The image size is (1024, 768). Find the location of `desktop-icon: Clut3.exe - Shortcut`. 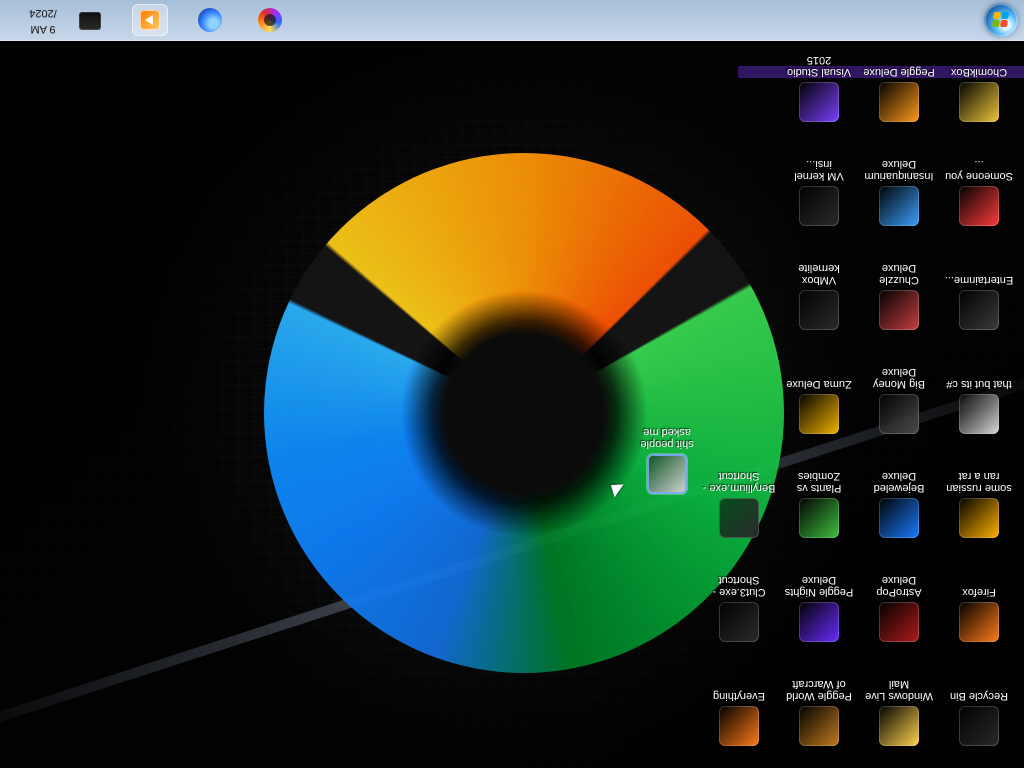

desktop-icon: Clut3.exe - Shortcut is located at coordinates (739, 604).